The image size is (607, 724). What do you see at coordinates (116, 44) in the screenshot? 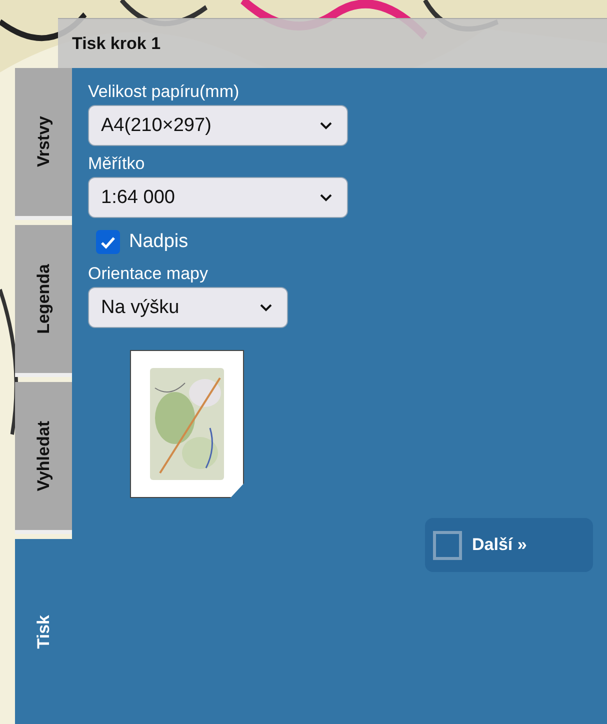
I see `panel-title: Tisk krok 1` at bounding box center [116, 44].